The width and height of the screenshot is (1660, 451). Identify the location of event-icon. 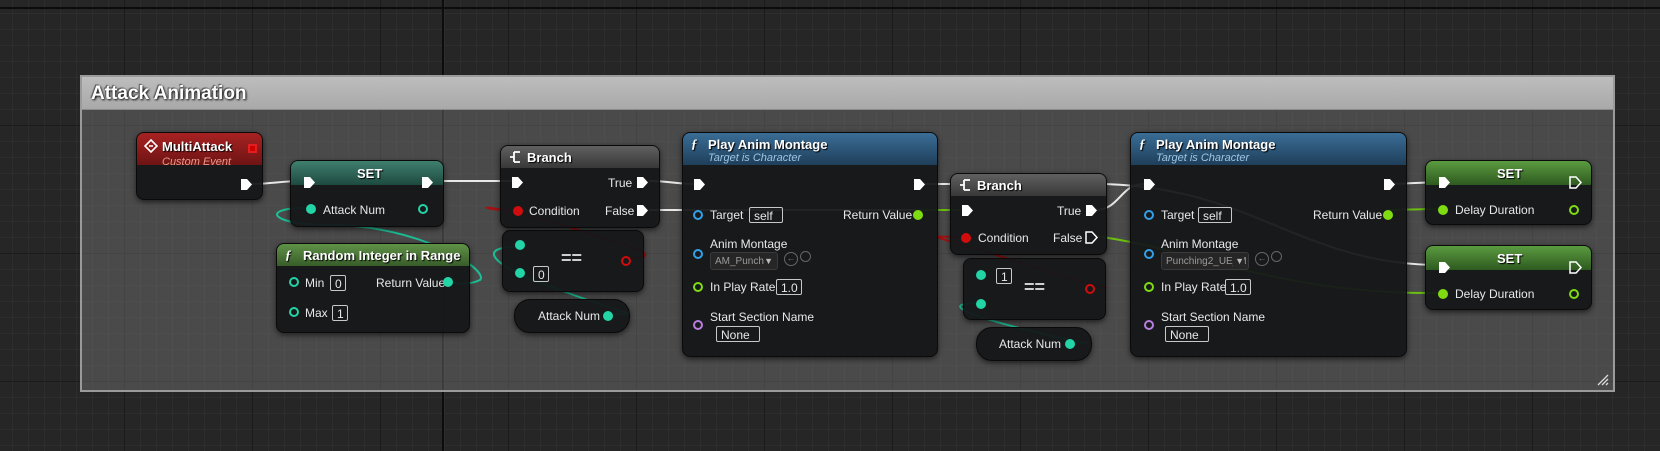
(151, 146).